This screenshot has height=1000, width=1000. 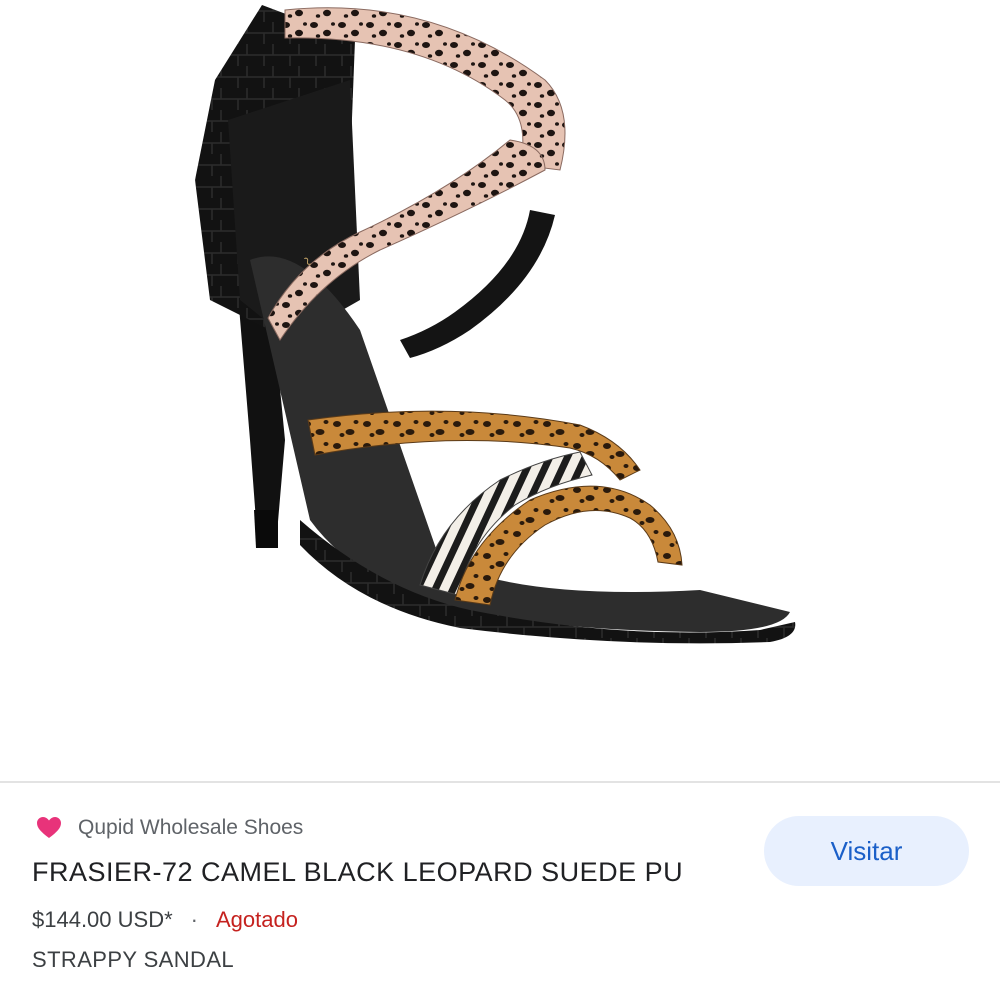 What do you see at coordinates (102, 919) in the screenshot?
I see `product-price: $144.00 USD*` at bounding box center [102, 919].